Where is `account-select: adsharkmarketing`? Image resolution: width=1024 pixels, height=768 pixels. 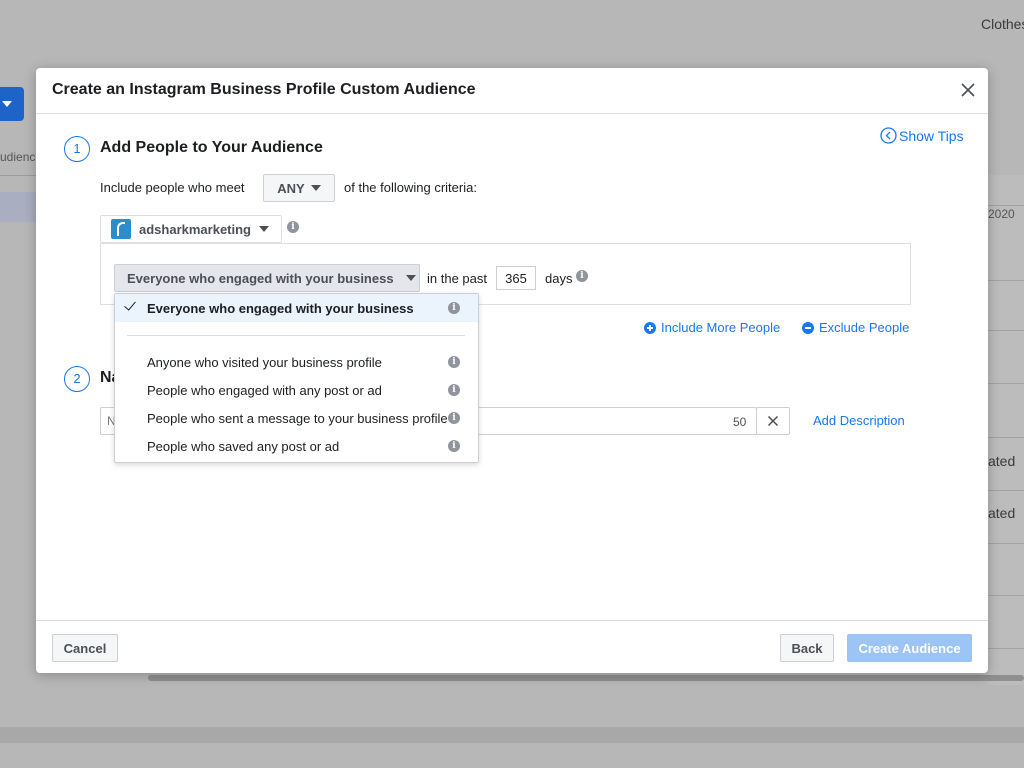 account-select: adsharkmarketing is located at coordinates (191, 229).